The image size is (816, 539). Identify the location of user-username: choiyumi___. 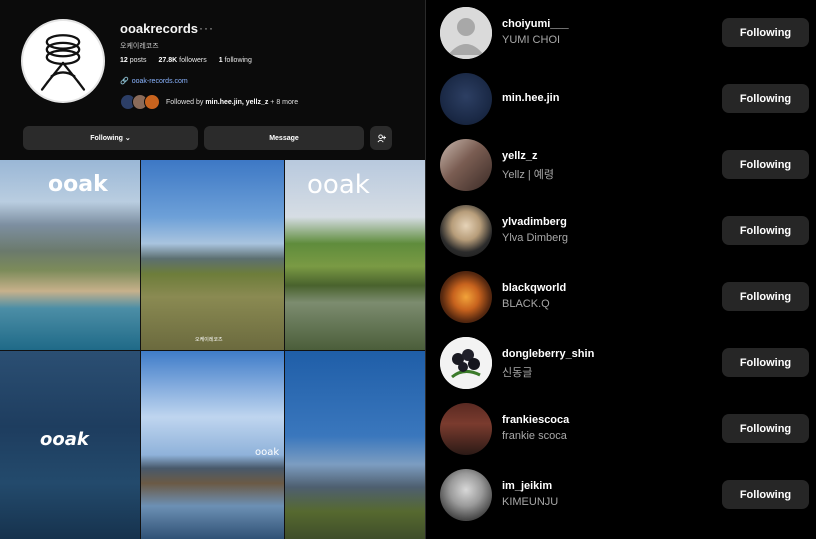
(535, 24).